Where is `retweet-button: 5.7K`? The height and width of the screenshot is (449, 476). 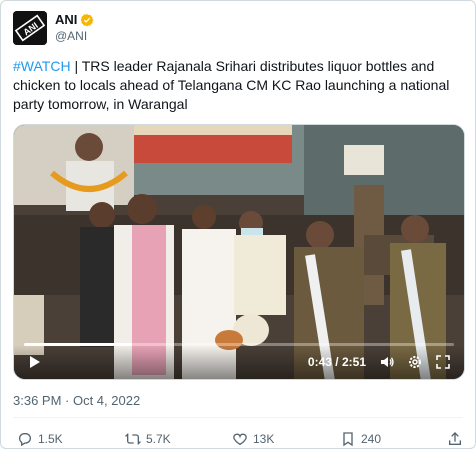 retweet-button: 5.7K is located at coordinates (148, 439).